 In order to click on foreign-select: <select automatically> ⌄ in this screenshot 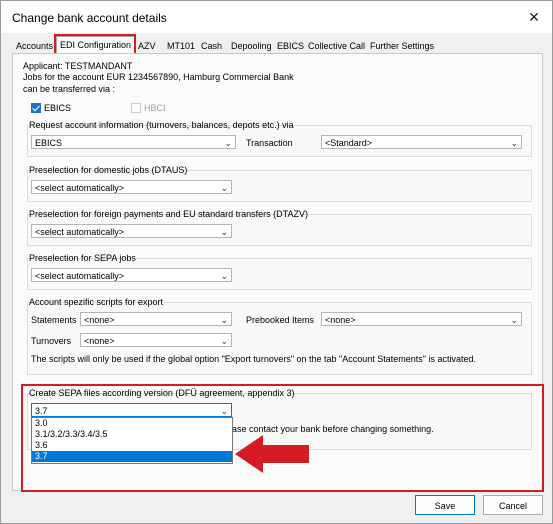, I will do `click(131, 231)`.